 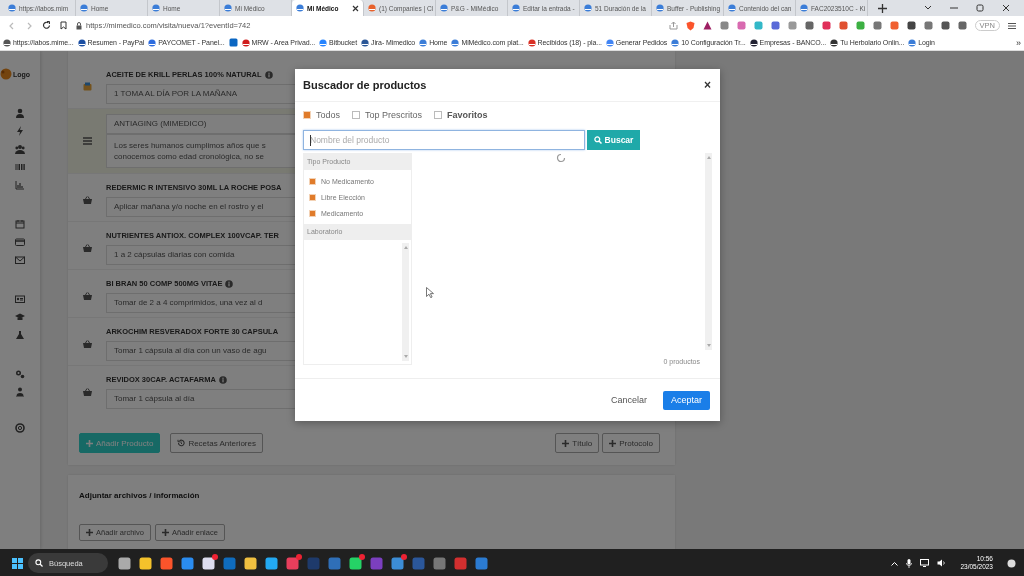 I want to click on flask-icon, so click(x=20, y=335).